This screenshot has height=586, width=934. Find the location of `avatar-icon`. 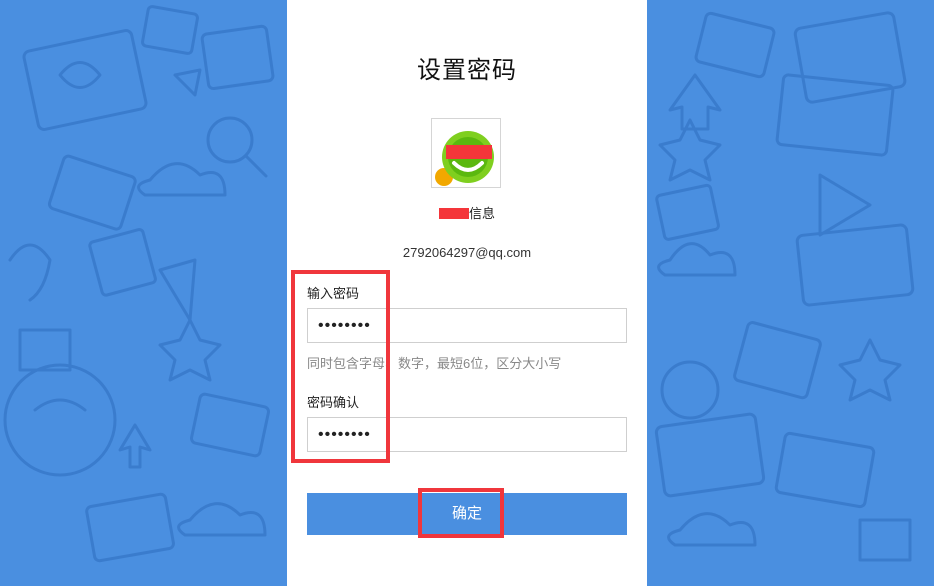

avatar-icon is located at coordinates (464, 158).